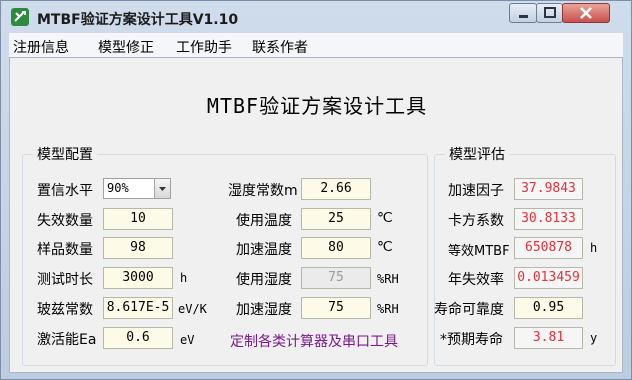 This screenshot has width=632, height=380. I want to click on minimize-icon, so click(523, 16).